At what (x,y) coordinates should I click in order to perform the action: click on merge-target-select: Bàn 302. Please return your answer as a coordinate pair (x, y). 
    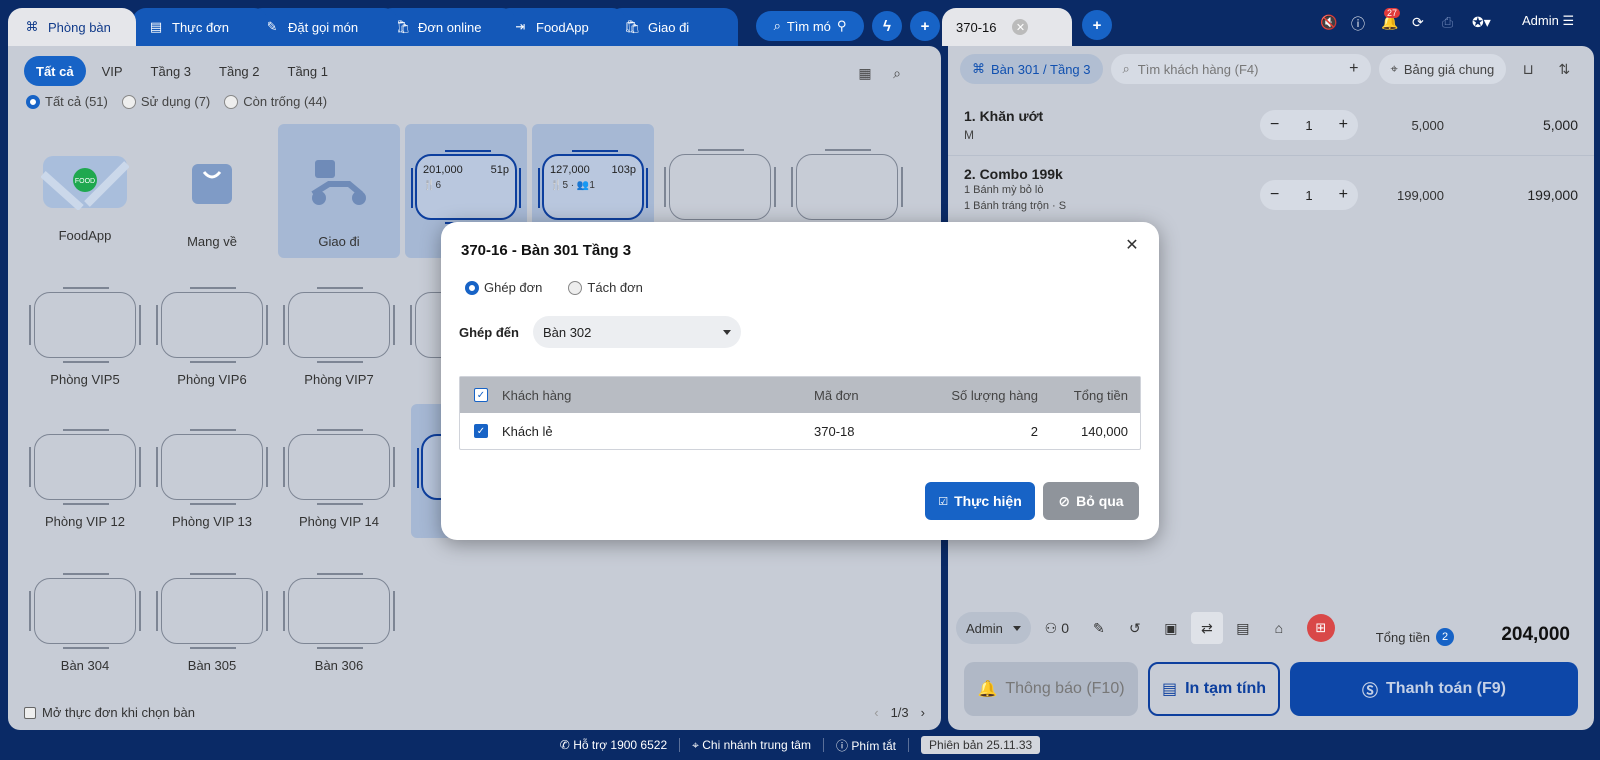
    Looking at the image, I should click on (636, 332).